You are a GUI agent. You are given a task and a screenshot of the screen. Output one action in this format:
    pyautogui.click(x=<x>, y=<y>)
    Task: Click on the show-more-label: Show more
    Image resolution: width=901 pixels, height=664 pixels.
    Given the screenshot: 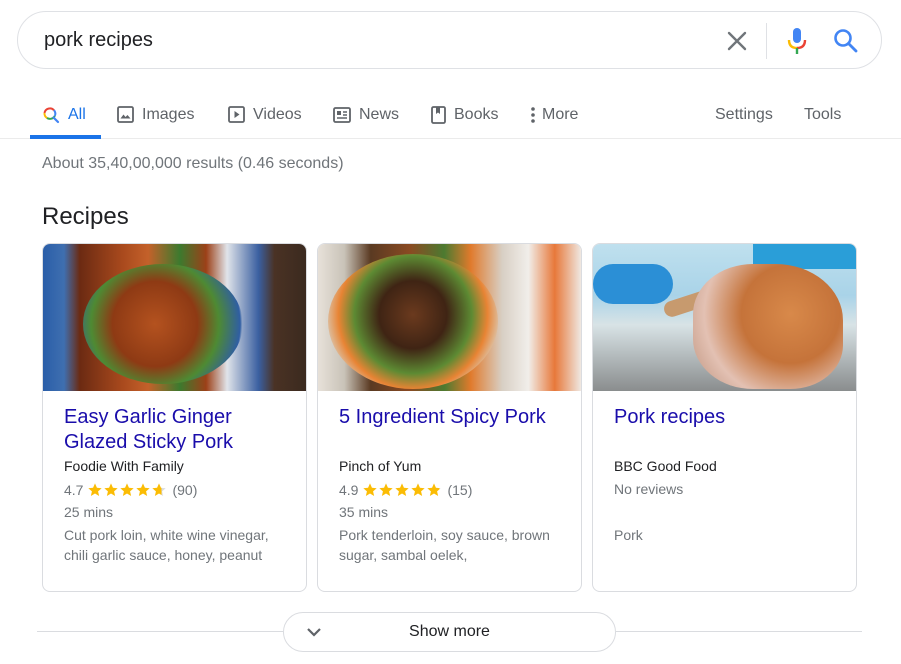 What is the action you would take?
    pyautogui.click(x=449, y=631)
    